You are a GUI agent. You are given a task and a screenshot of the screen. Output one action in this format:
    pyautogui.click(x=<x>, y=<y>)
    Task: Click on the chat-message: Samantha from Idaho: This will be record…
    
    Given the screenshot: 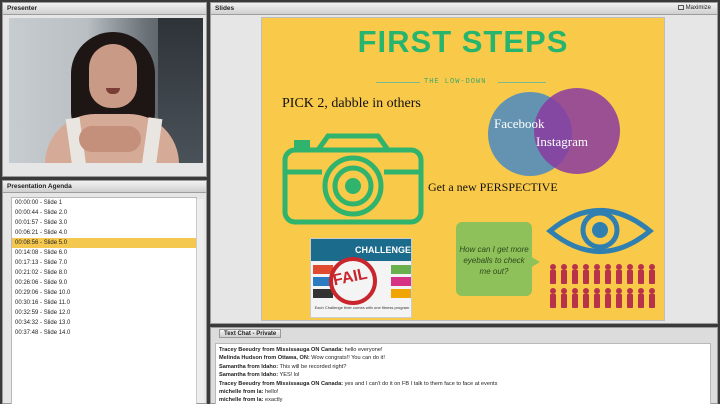 What is the action you would take?
    pyautogui.click(x=463, y=367)
    